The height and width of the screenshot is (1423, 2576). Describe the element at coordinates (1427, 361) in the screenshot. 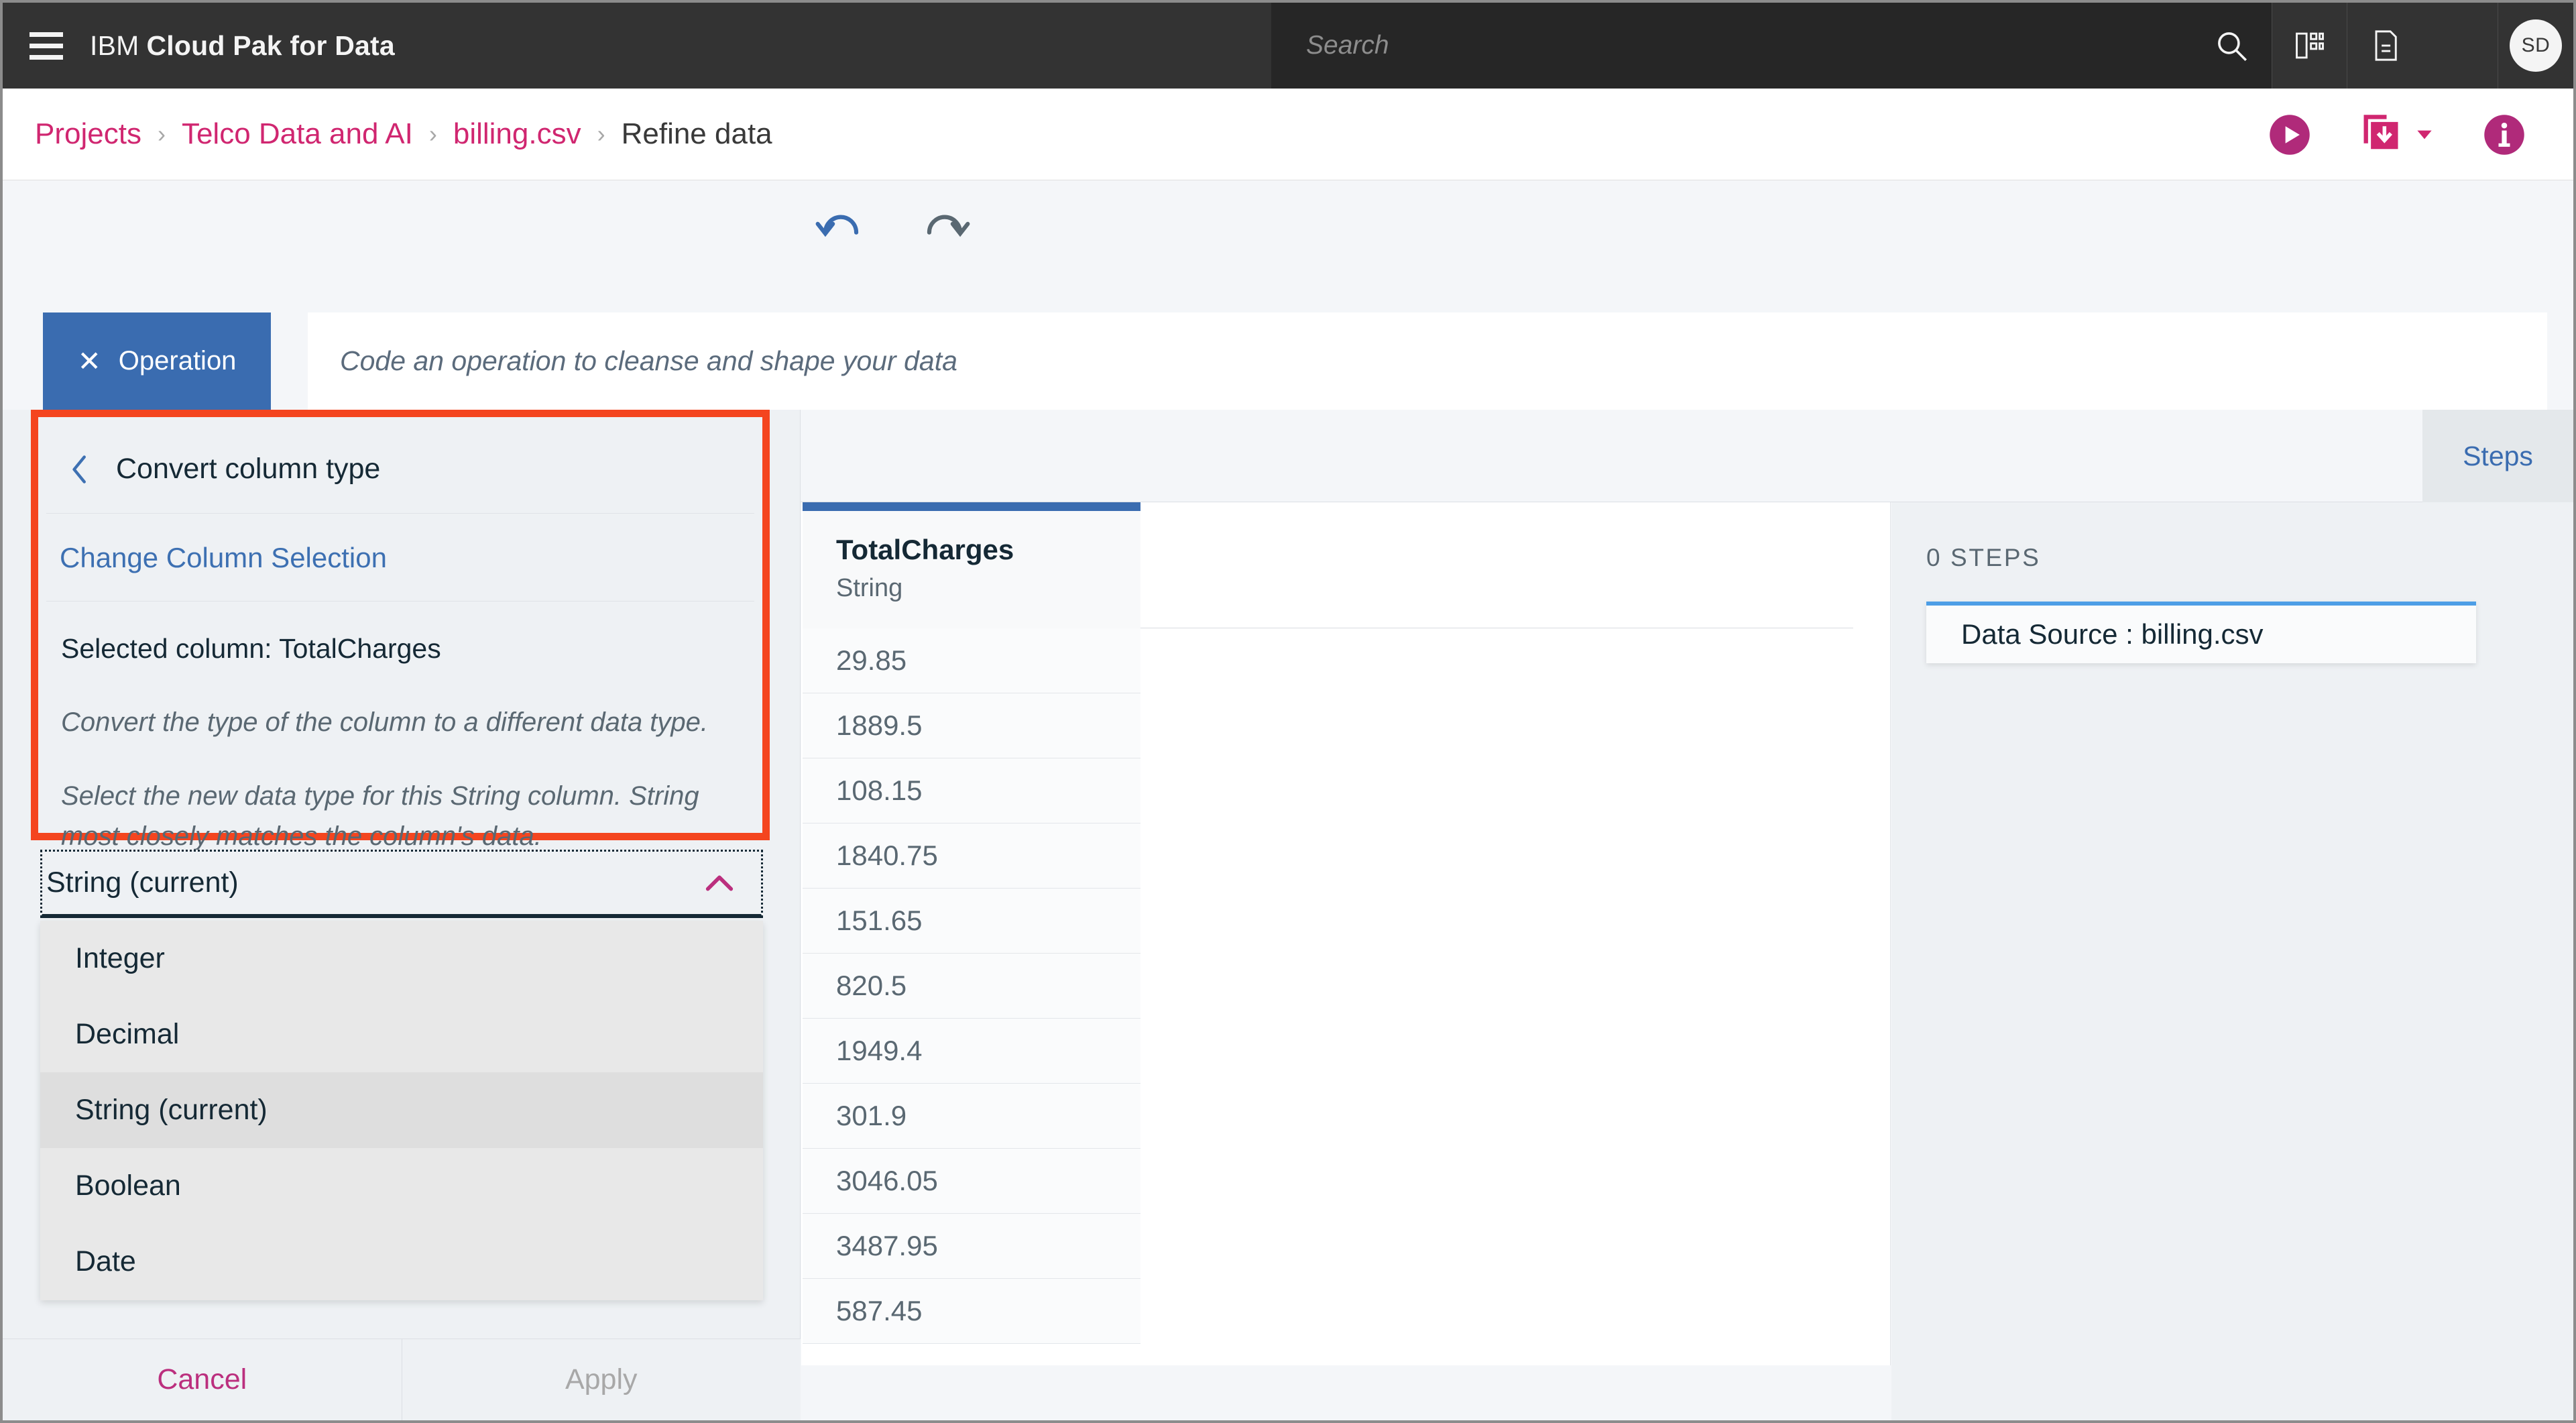

I see `code-operation-input` at that location.